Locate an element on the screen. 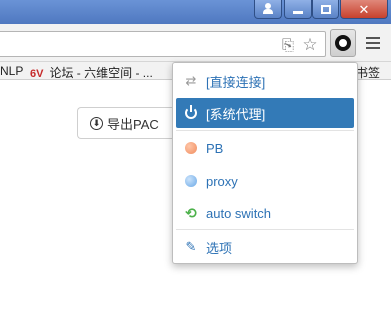 The width and height of the screenshot is (391, 323). power-icon is located at coordinates (191, 112).